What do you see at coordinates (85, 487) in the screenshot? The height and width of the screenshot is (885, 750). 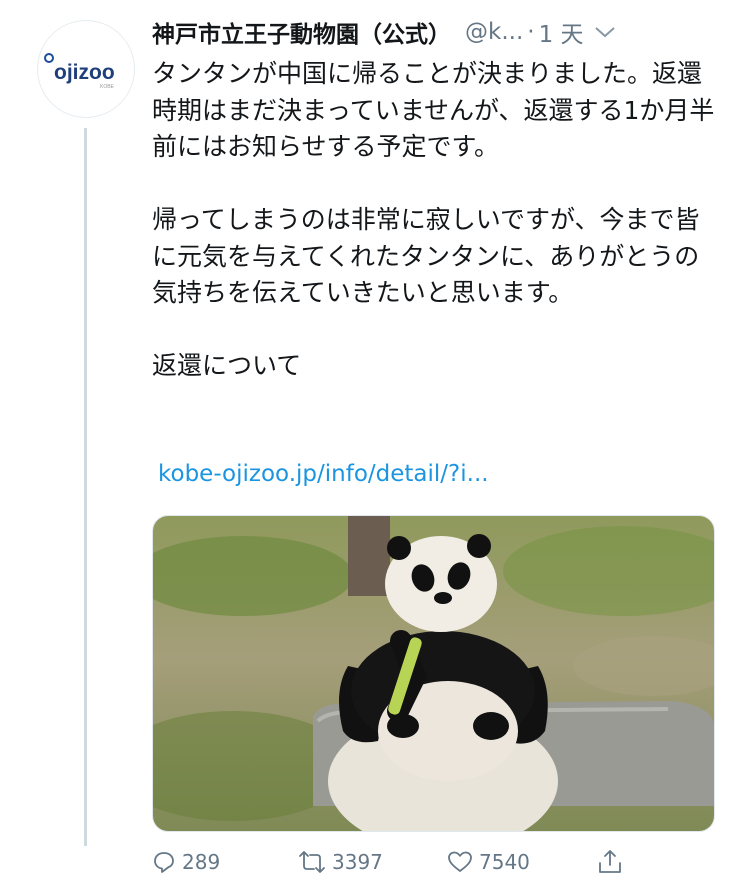 I see `thread-line` at bounding box center [85, 487].